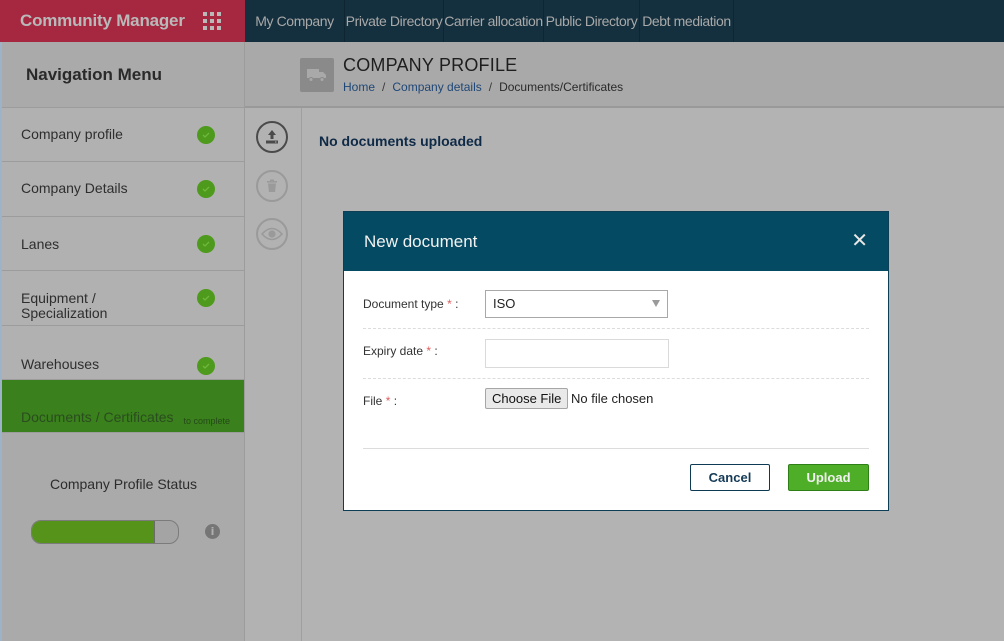  I want to click on upload-submit-button: Upload, so click(828, 477).